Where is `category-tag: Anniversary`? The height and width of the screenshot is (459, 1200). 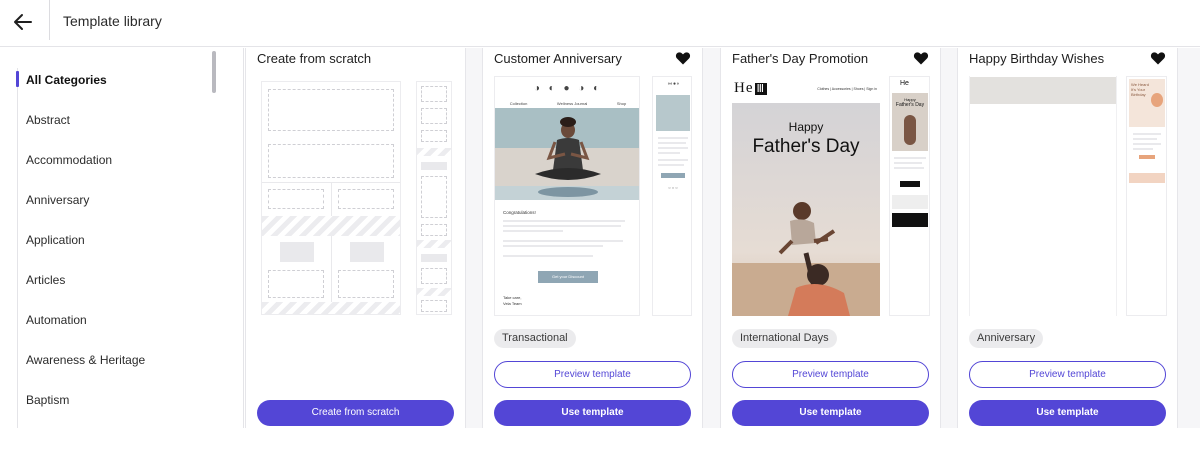
category-tag: Anniversary is located at coordinates (1006, 338).